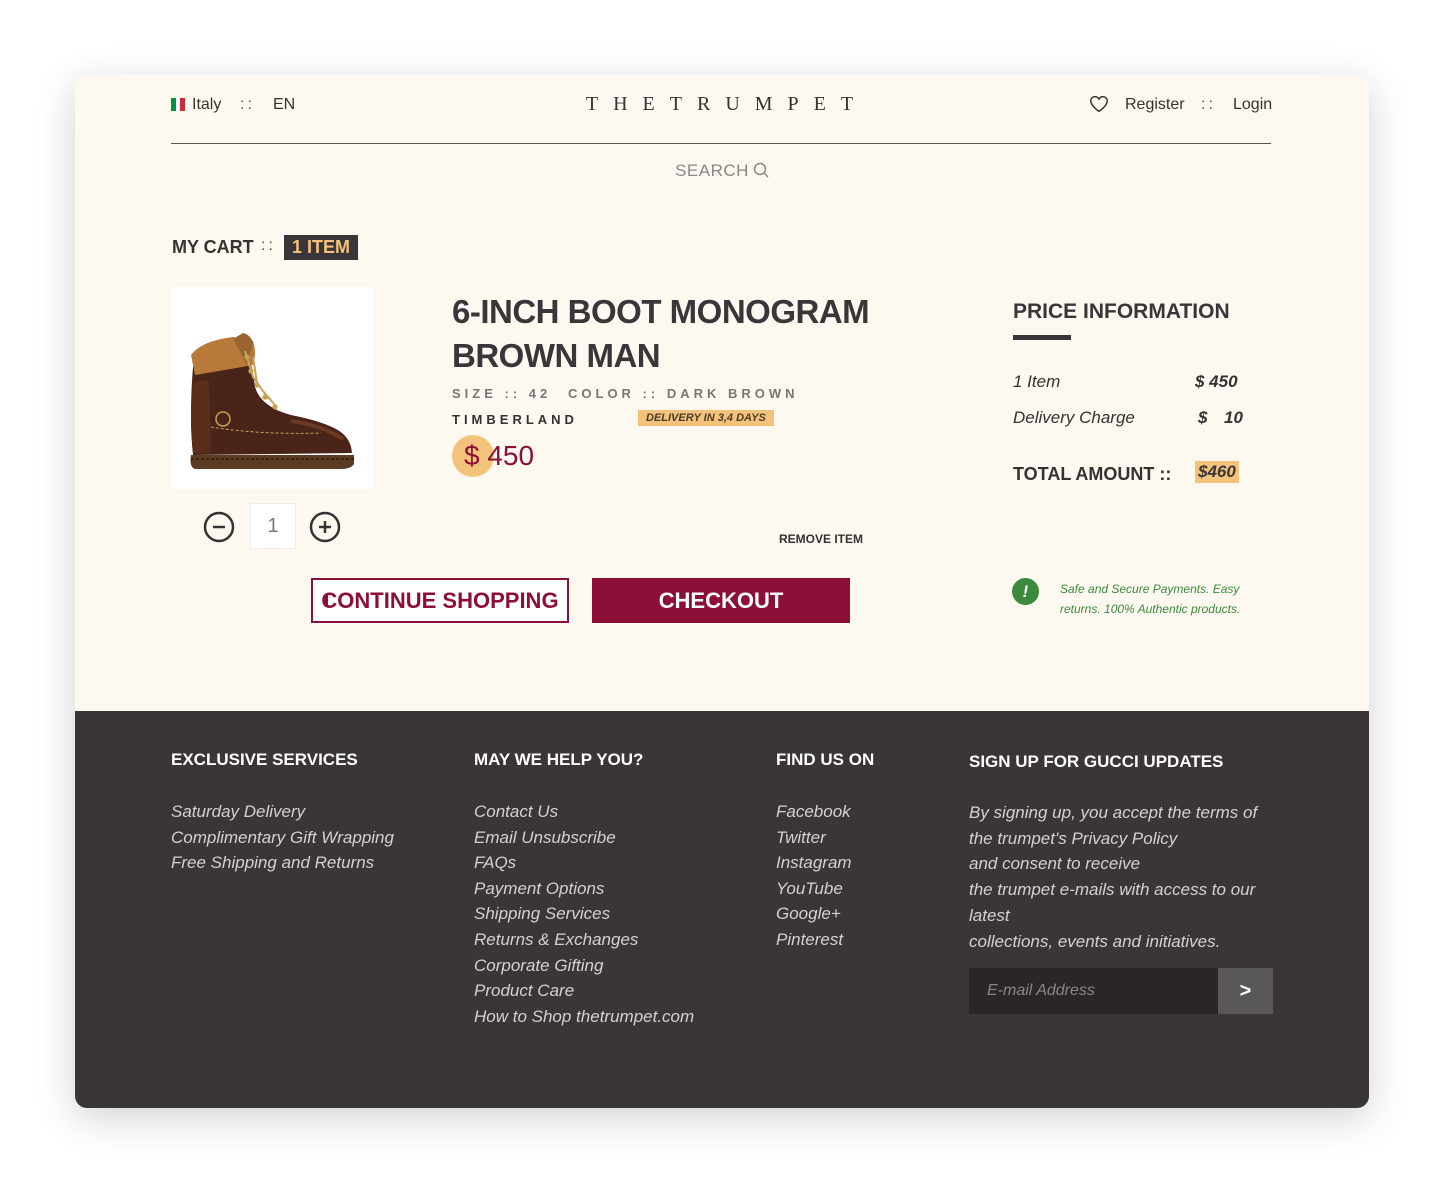 Image resolution: width=1444 pixels, height=1183 pixels. What do you see at coordinates (1074, 417) in the screenshot?
I see `delivery-charge-label: Delivery Charge` at bounding box center [1074, 417].